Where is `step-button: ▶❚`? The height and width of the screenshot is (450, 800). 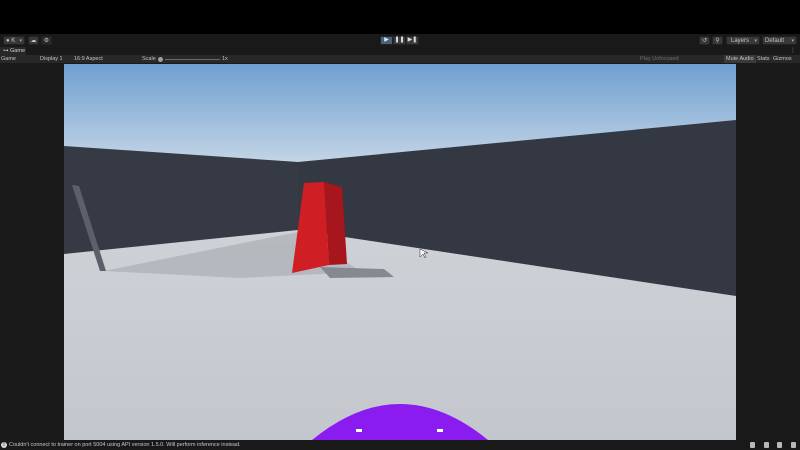
step-button: ▶❚ is located at coordinates (412, 40).